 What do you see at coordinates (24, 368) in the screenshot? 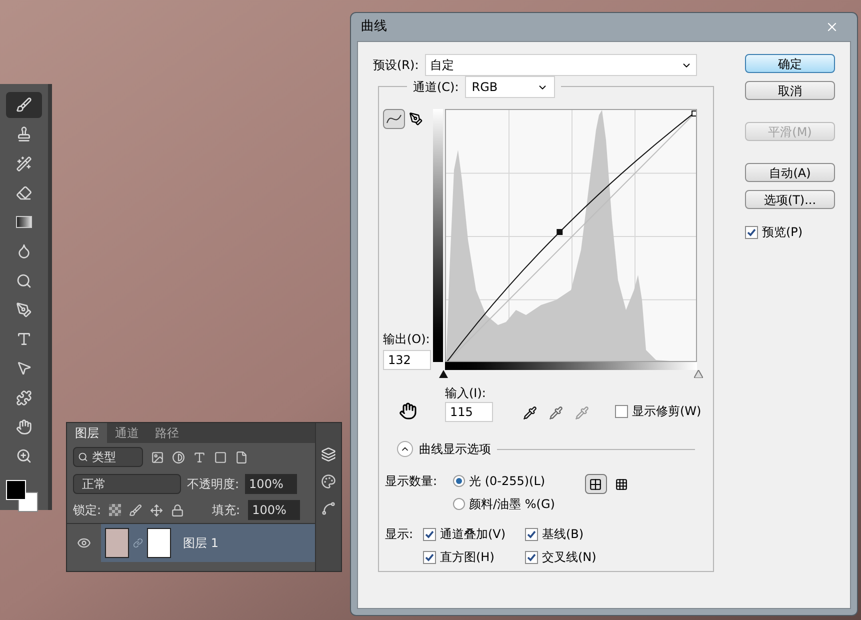
I see `select-icon` at bounding box center [24, 368].